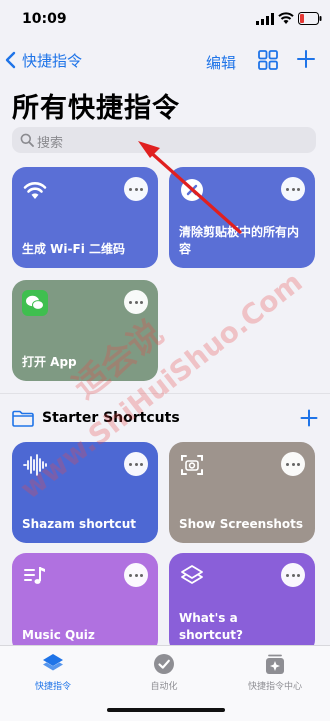 This screenshot has height=721, width=330. I want to click on music-list-icon, so click(34, 575).